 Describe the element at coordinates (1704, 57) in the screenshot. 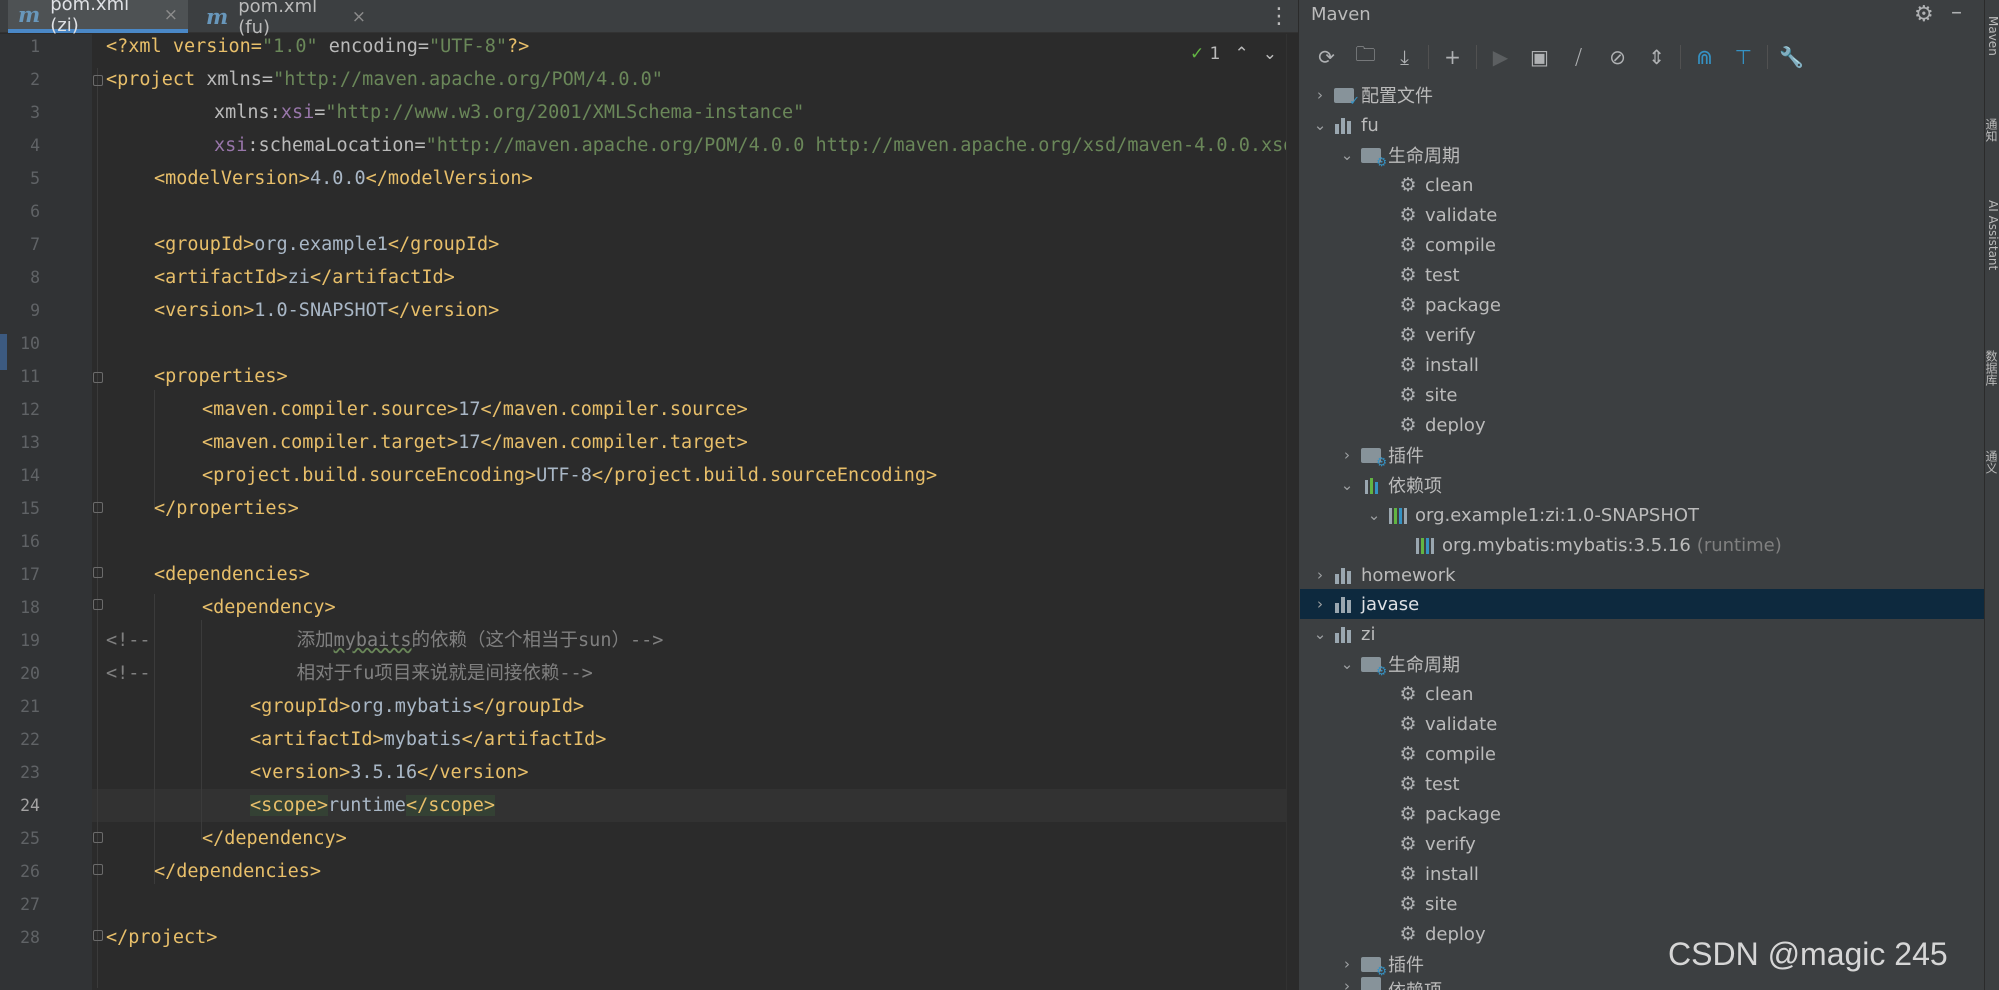

I see `analyze-deps-icon: ⋒` at that location.